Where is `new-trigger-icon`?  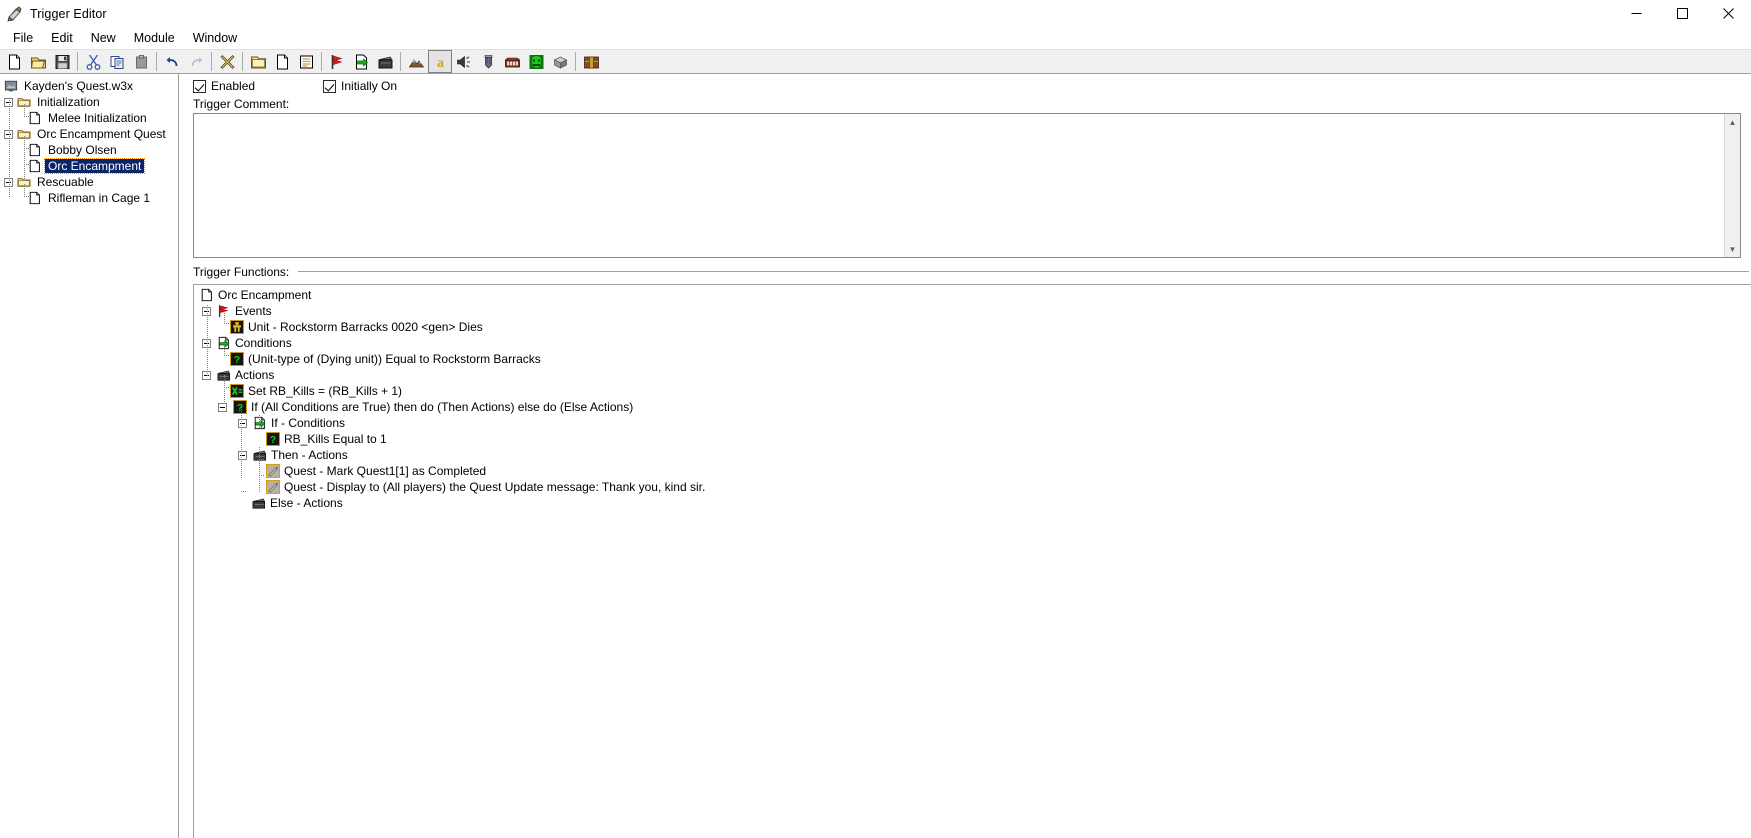 new-trigger-icon is located at coordinates (282, 62).